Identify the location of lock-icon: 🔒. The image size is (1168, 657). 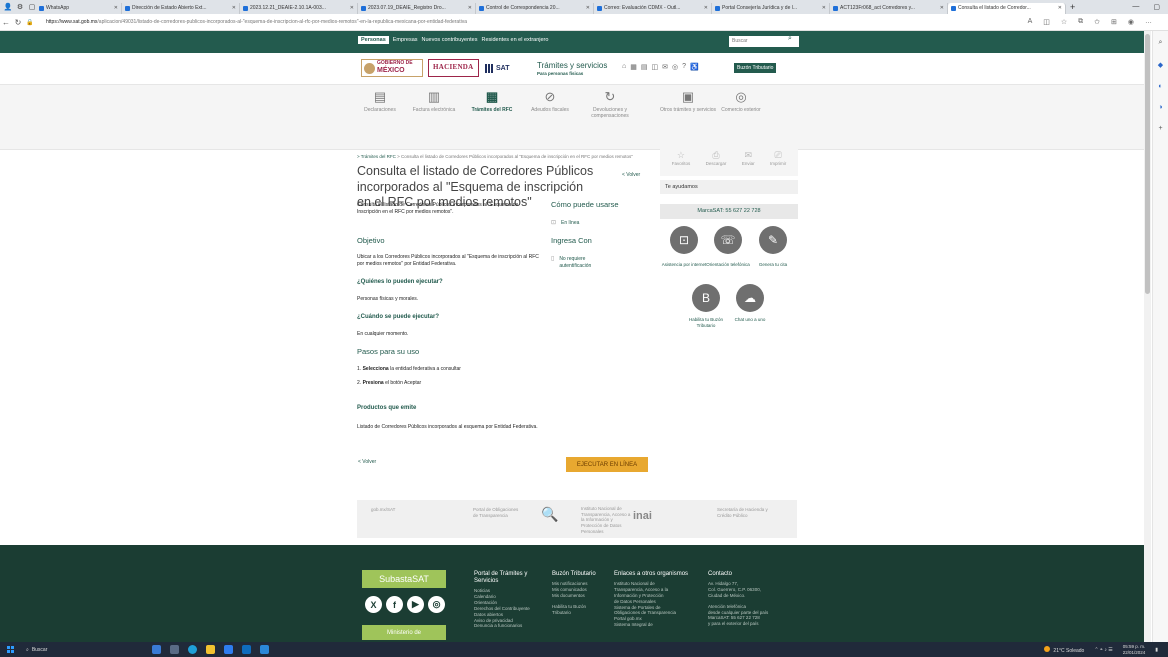
(30, 22).